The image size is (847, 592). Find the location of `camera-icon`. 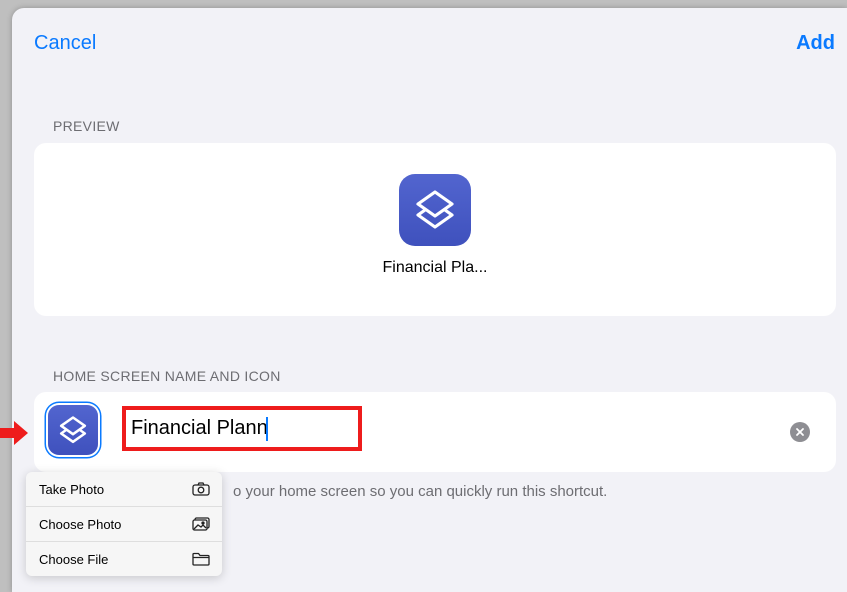

camera-icon is located at coordinates (201, 489).